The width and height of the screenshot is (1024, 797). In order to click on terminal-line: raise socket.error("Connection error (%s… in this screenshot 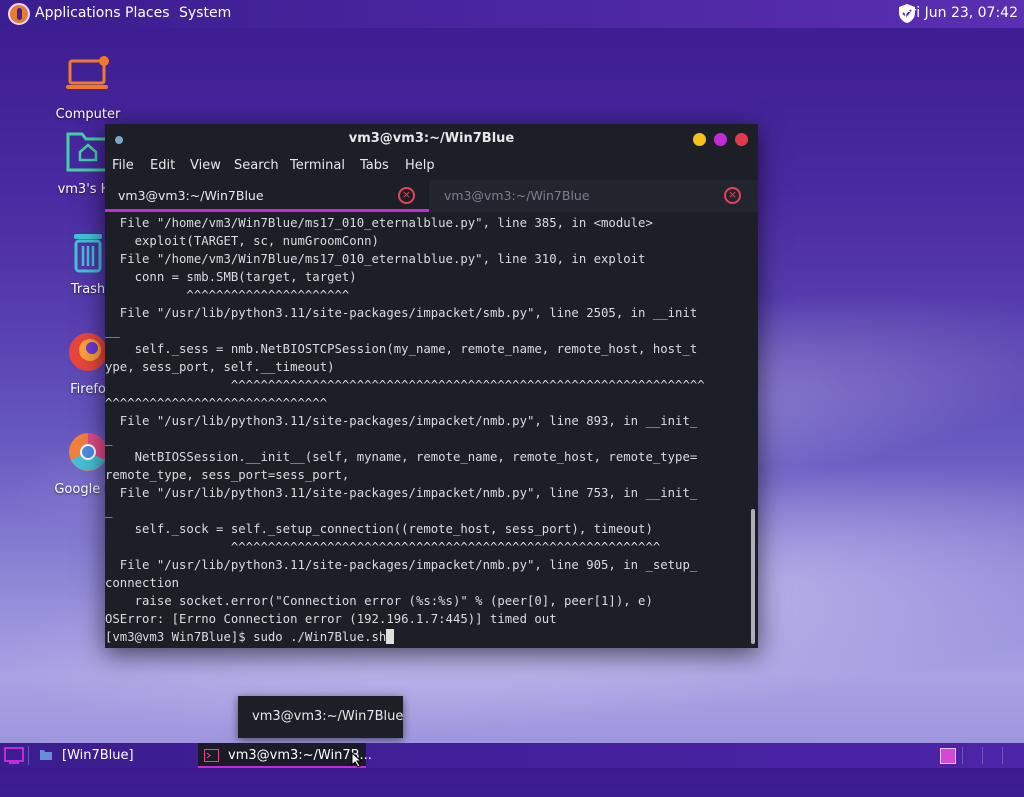, I will do `click(379, 601)`.